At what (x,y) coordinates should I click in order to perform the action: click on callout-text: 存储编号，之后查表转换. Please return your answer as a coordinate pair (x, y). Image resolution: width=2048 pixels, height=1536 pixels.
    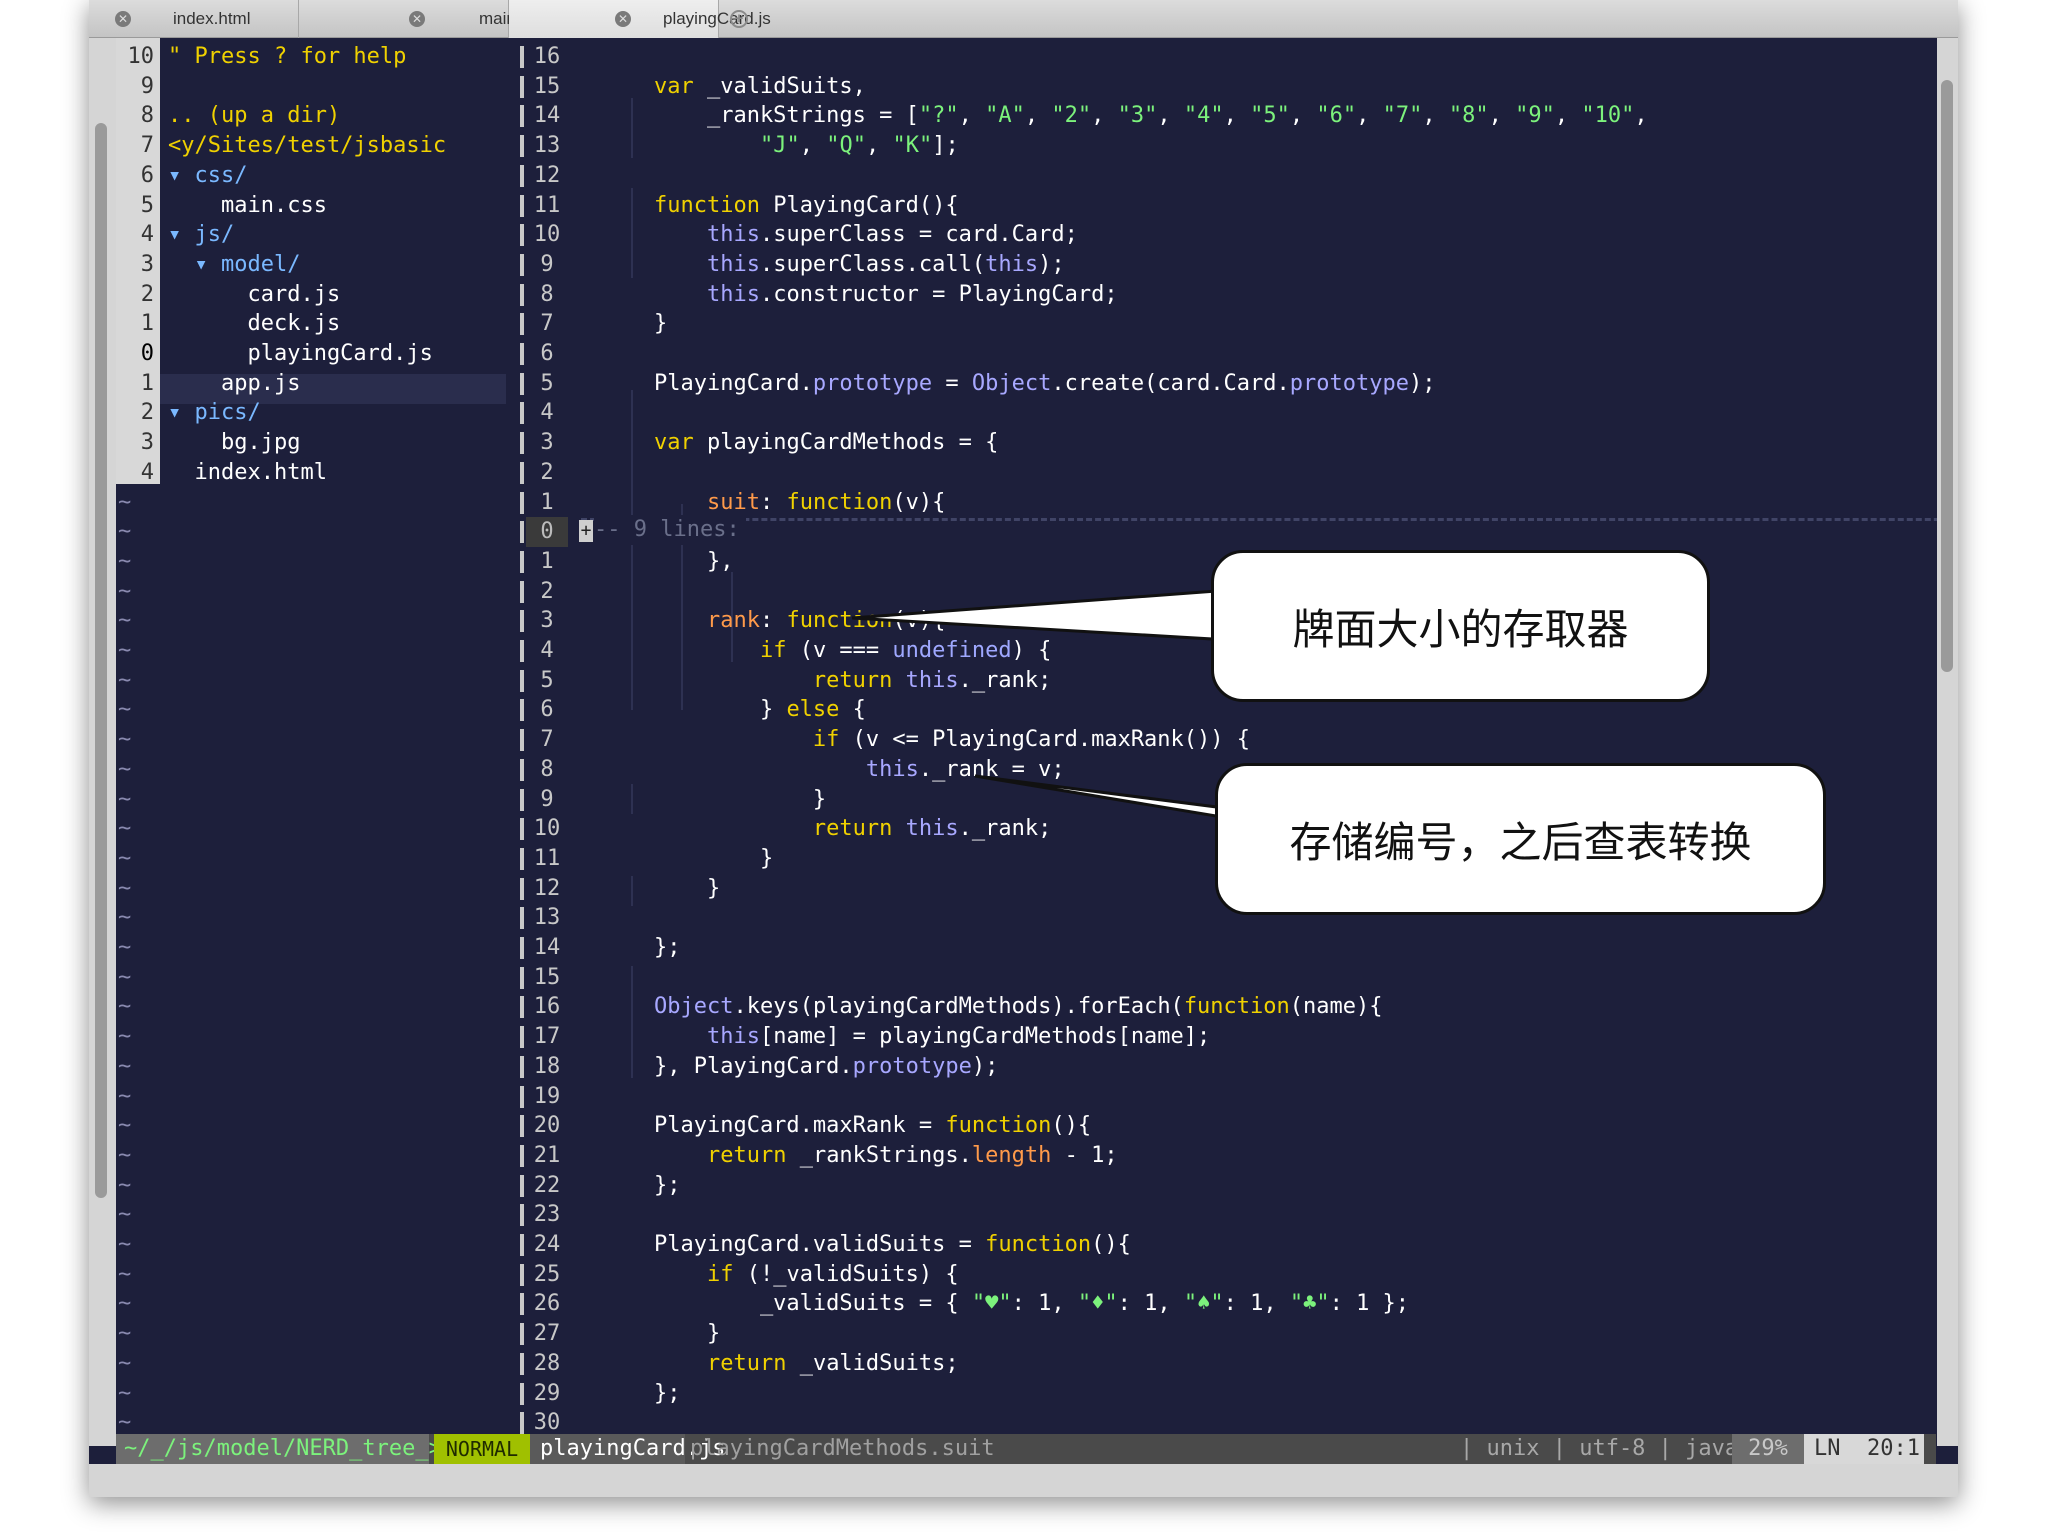
    Looking at the image, I should click on (1520, 842).